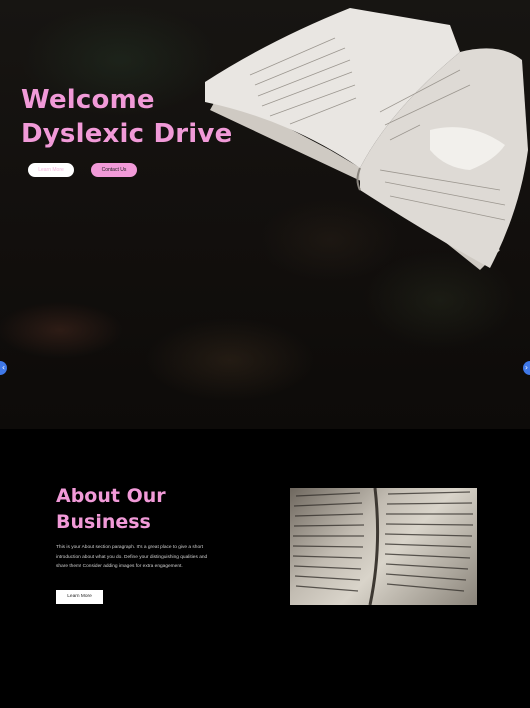 This screenshot has width=530, height=708. Describe the element at coordinates (127, 134) in the screenshot. I see `hero-title-line2: Dyslexic Drive` at that location.